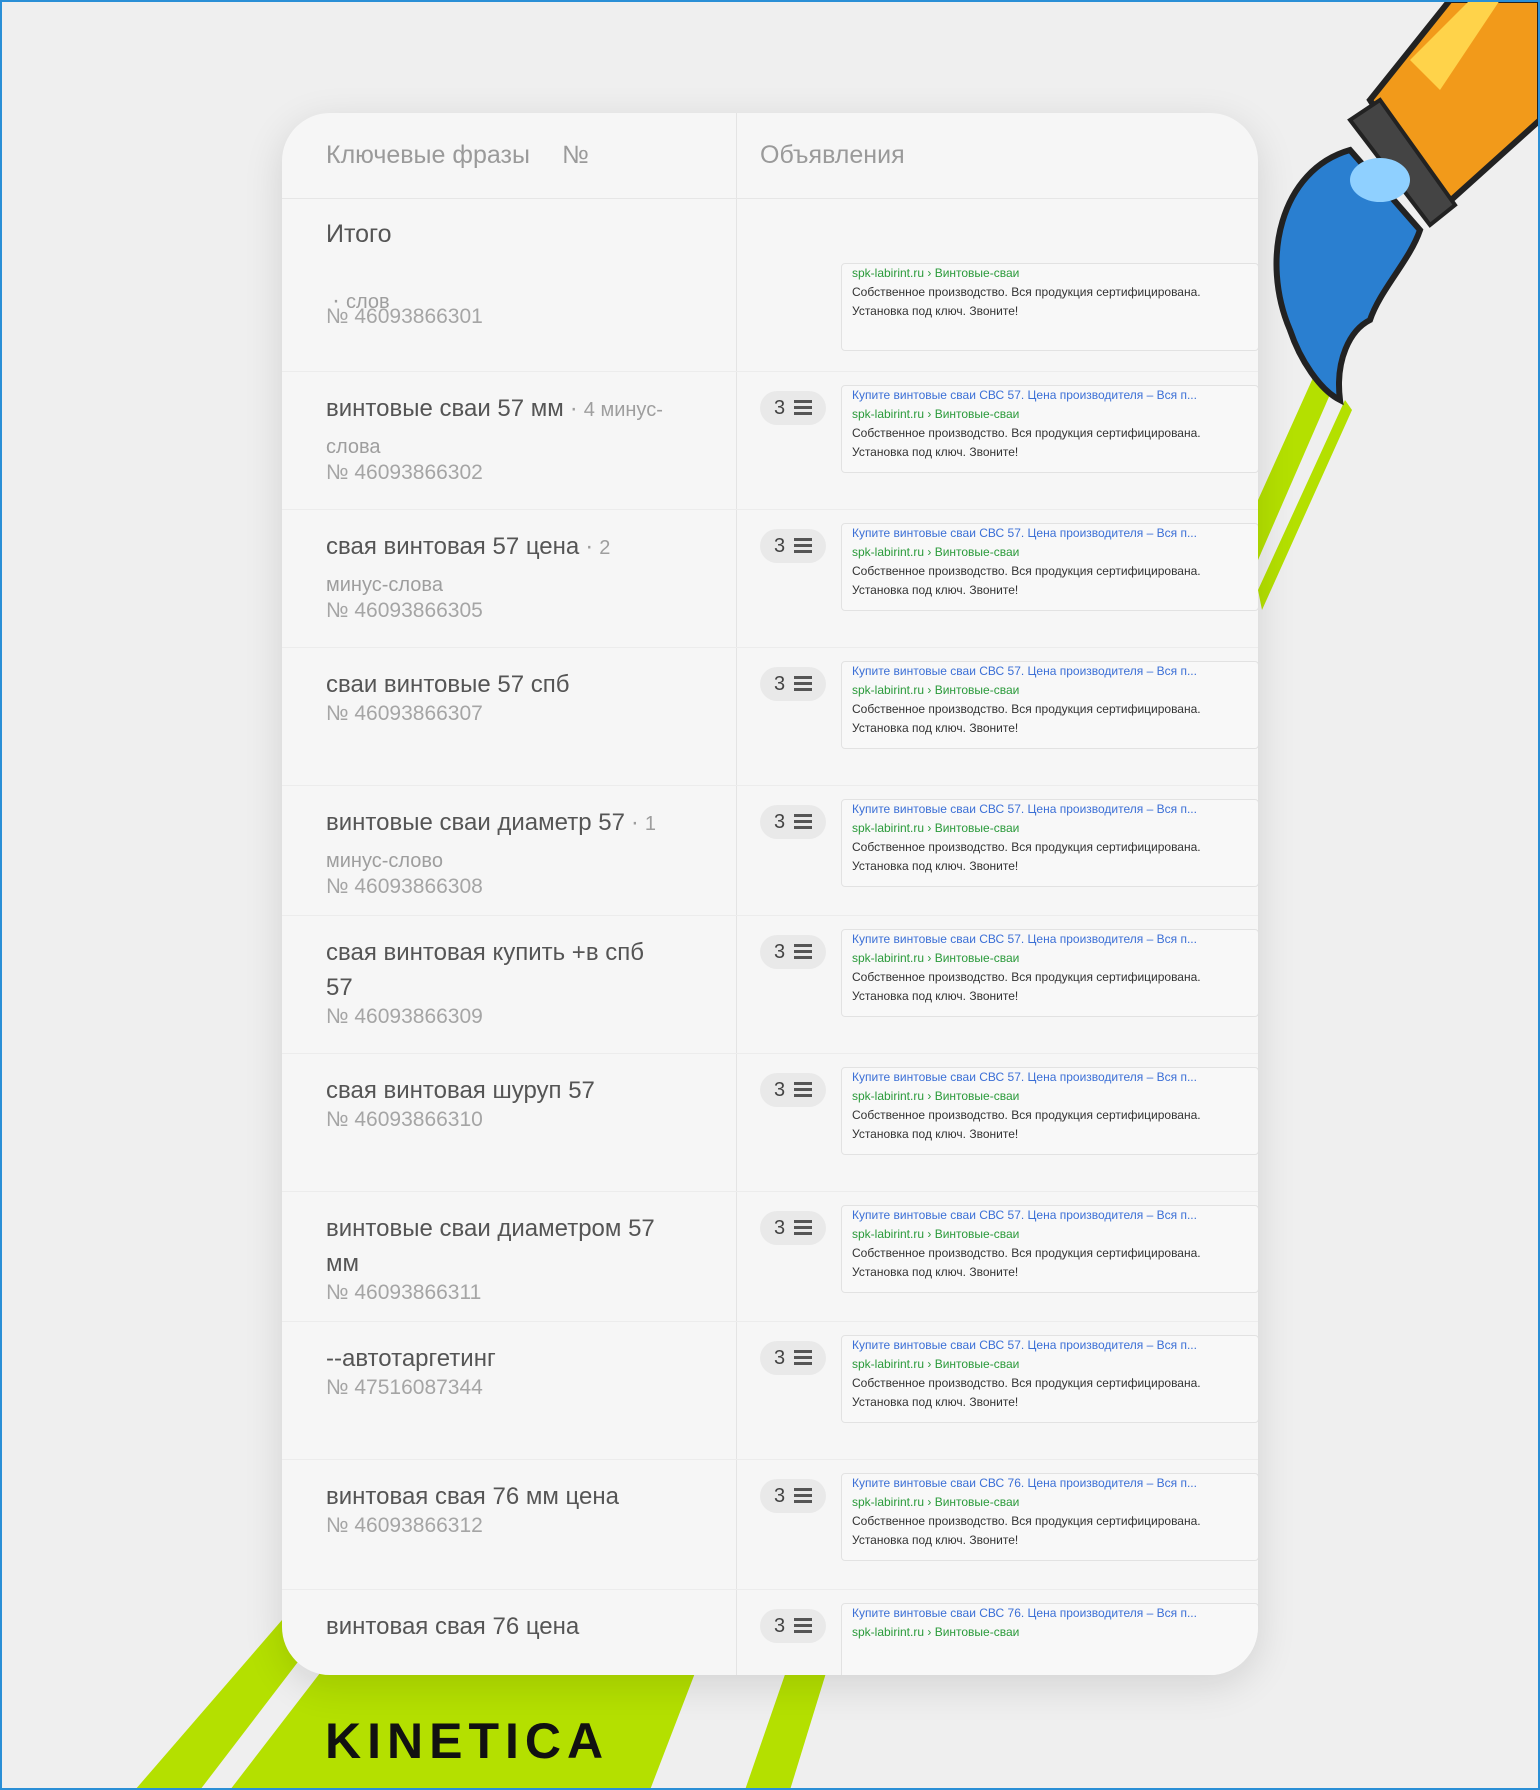  Describe the element at coordinates (501, 1358) in the screenshot. I see `keyword-phrase: --автотаргетинг` at that location.